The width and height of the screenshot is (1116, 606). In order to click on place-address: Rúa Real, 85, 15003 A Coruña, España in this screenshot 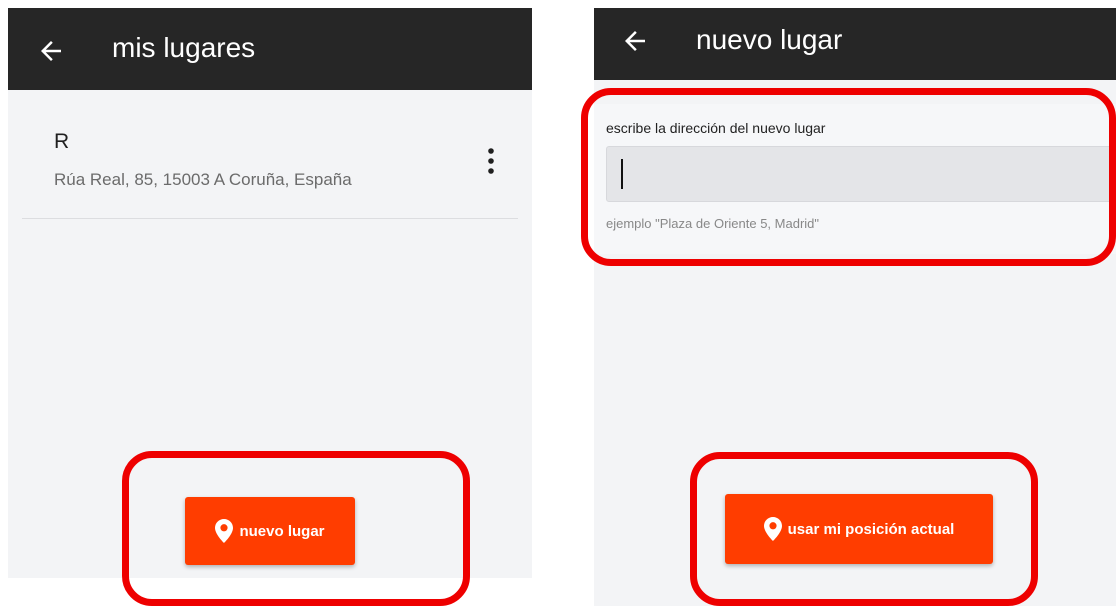, I will do `click(203, 179)`.